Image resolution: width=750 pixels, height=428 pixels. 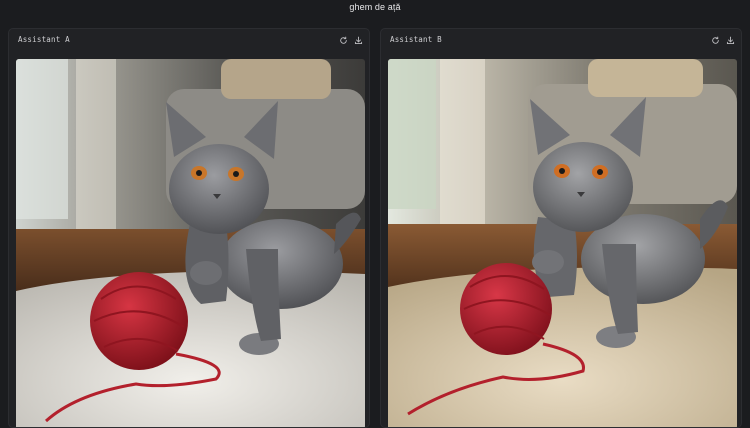 I want to click on panel-header: Assistant B, so click(x=561, y=40).